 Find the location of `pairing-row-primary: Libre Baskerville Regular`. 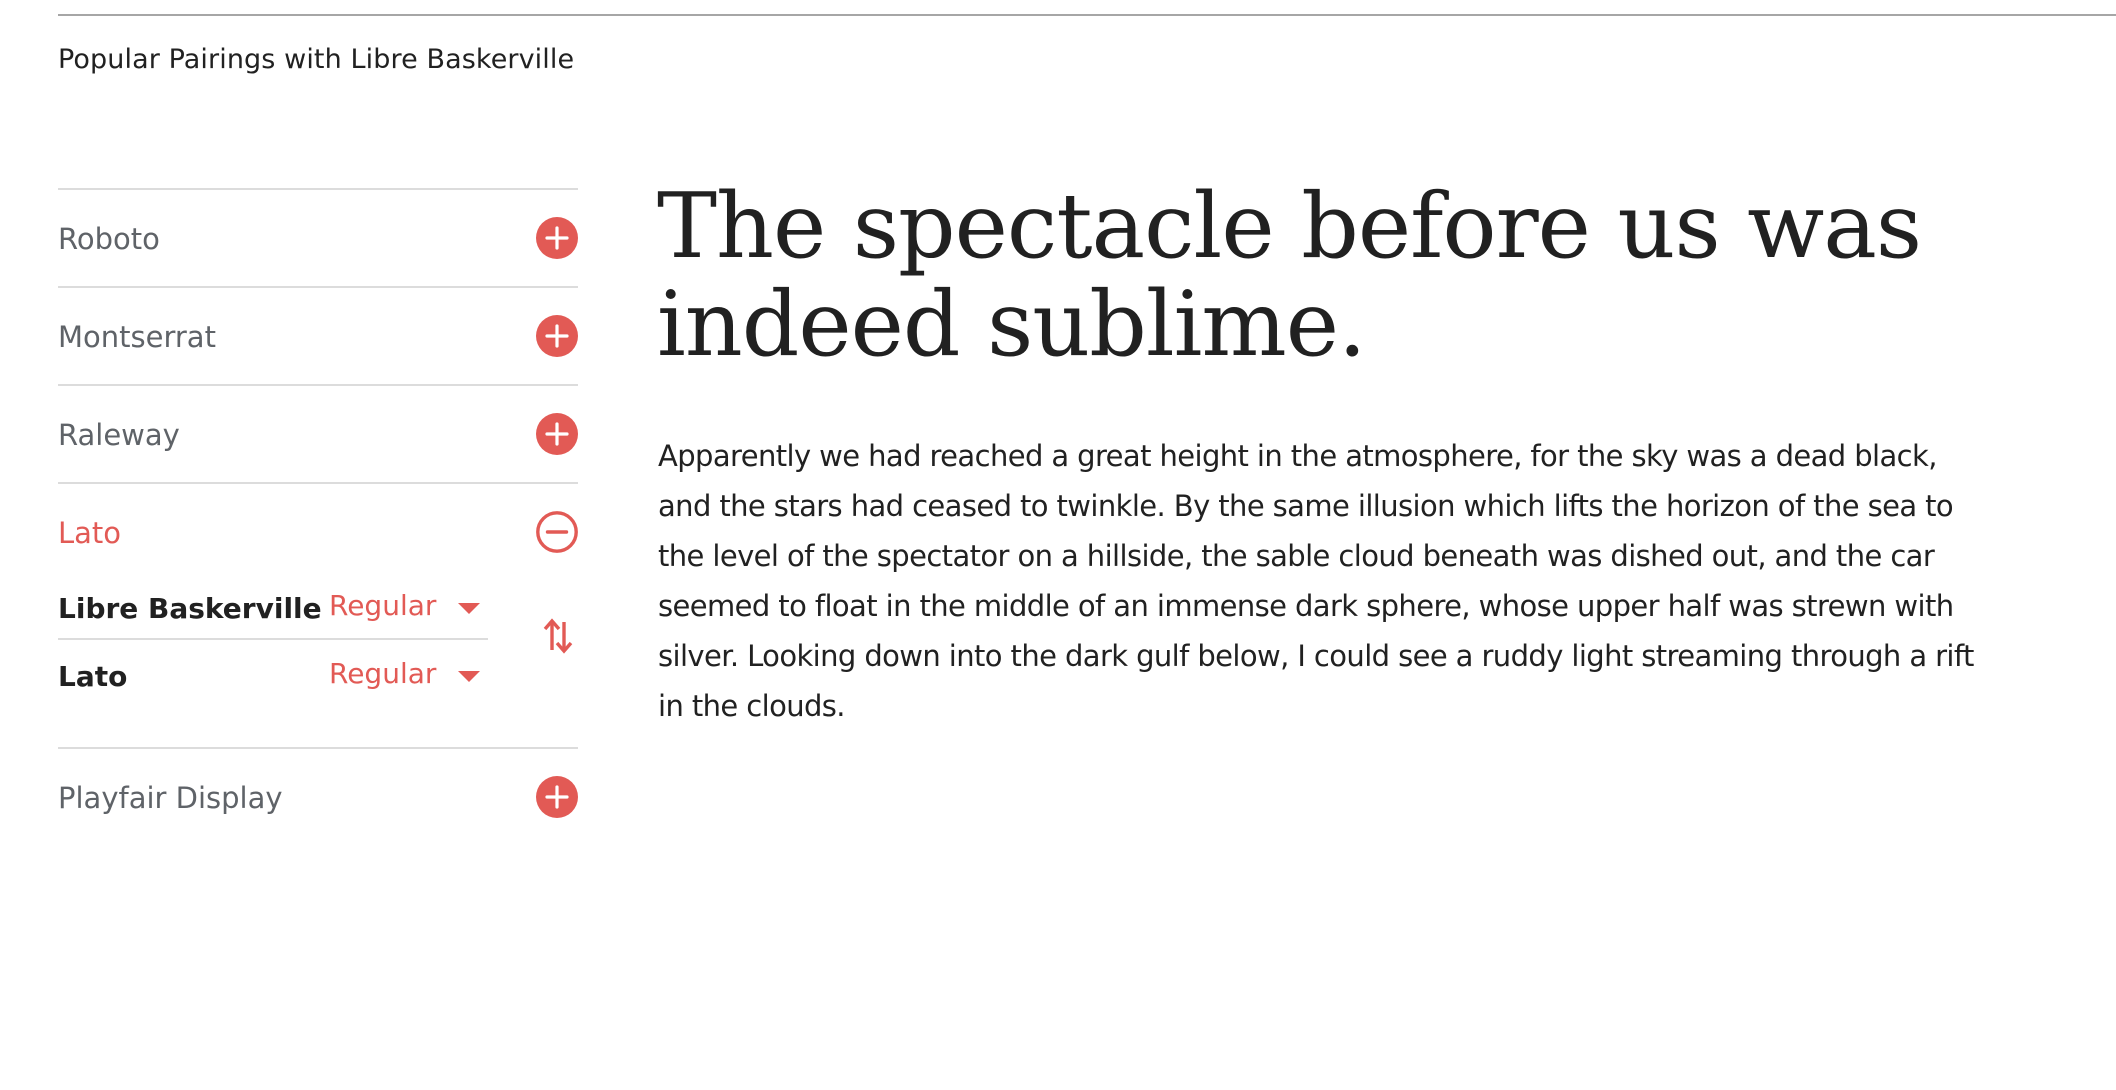

pairing-row-primary: Libre Baskerville Regular is located at coordinates (273, 606).